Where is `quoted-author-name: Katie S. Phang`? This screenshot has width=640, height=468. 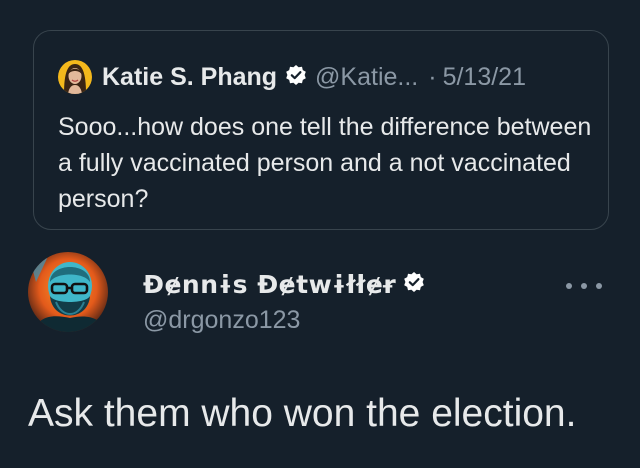
quoted-author-name: Katie S. Phang is located at coordinates (189, 77).